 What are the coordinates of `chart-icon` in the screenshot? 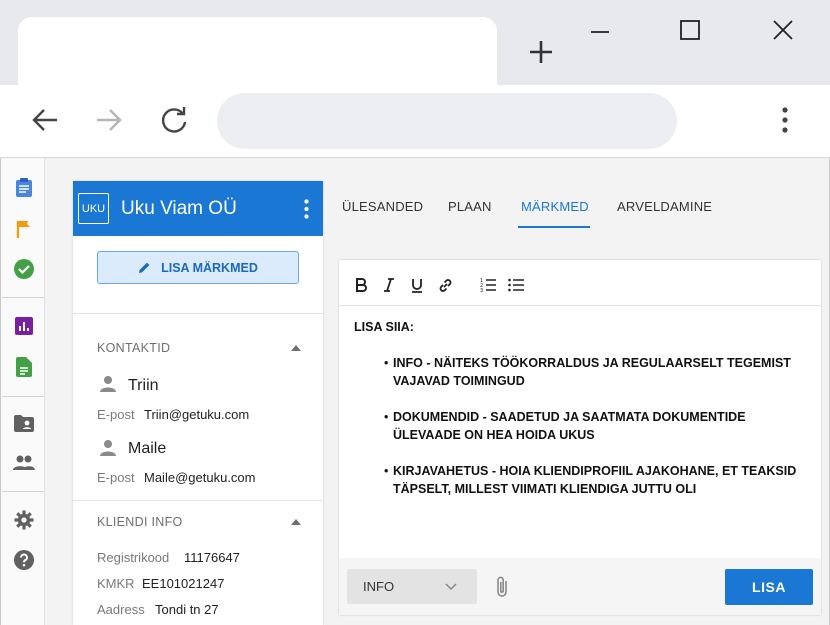 It's located at (24, 326).